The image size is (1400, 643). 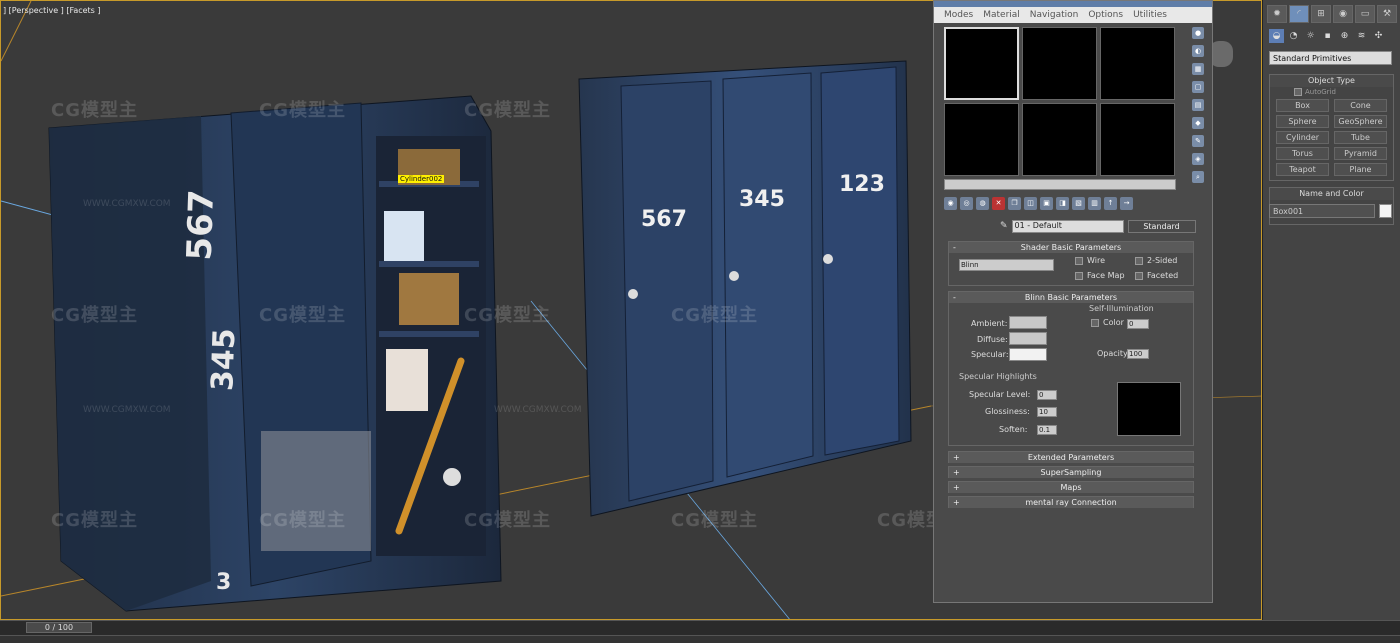 I want to click on shapes-icon: ◔, so click(x=1293, y=36).